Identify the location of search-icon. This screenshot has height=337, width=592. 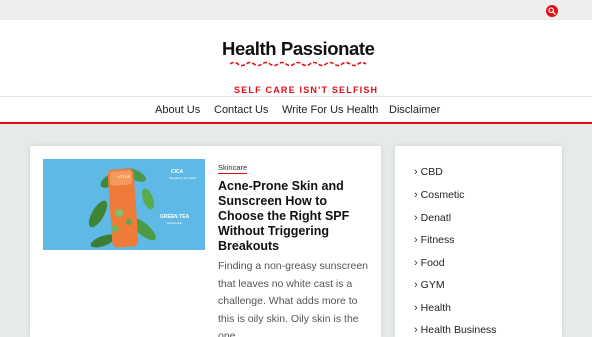
(552, 11).